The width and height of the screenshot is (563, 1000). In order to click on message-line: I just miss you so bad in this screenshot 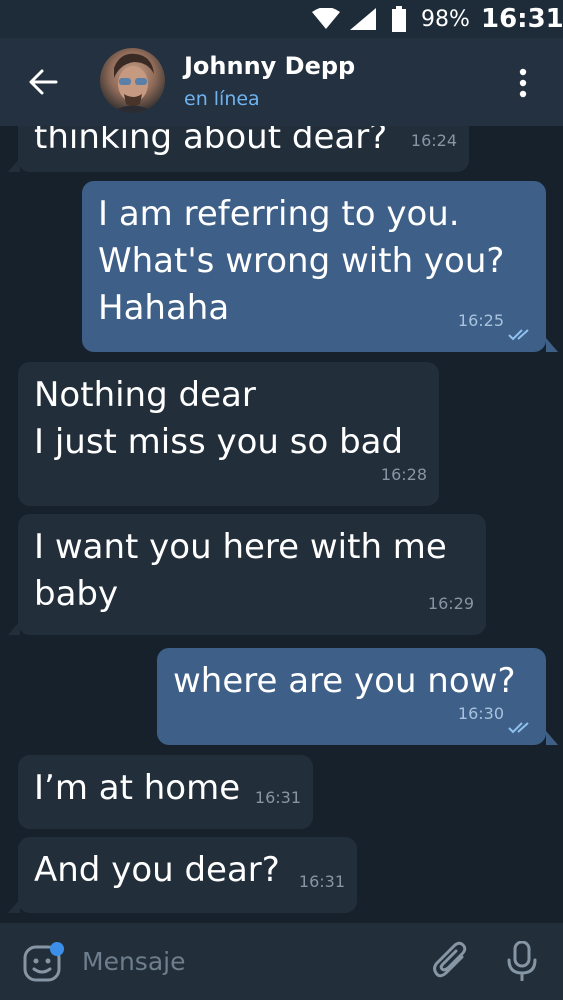, I will do `click(219, 442)`.